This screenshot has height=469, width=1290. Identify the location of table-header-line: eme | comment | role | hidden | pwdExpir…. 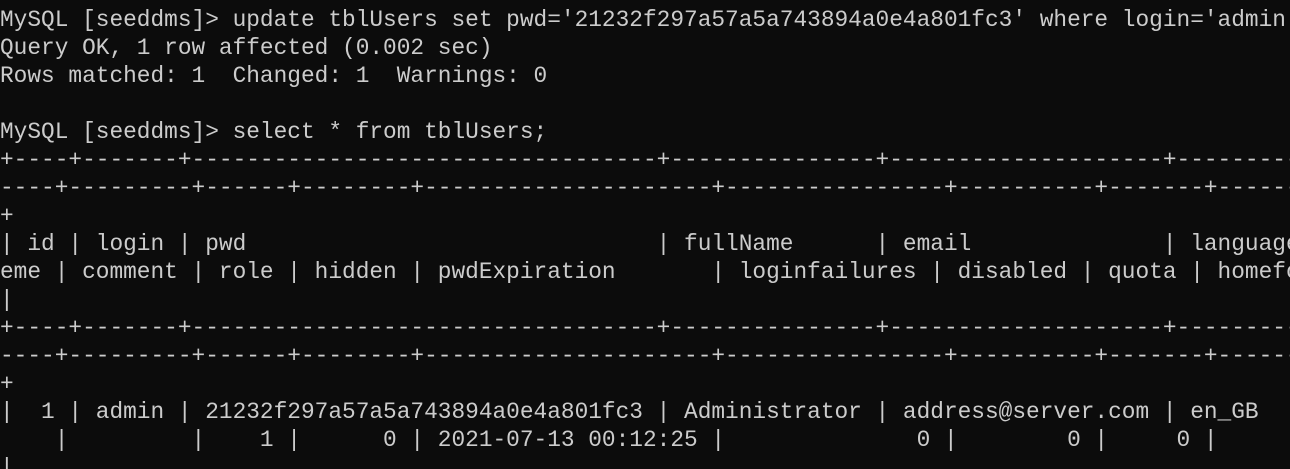
(645, 272).